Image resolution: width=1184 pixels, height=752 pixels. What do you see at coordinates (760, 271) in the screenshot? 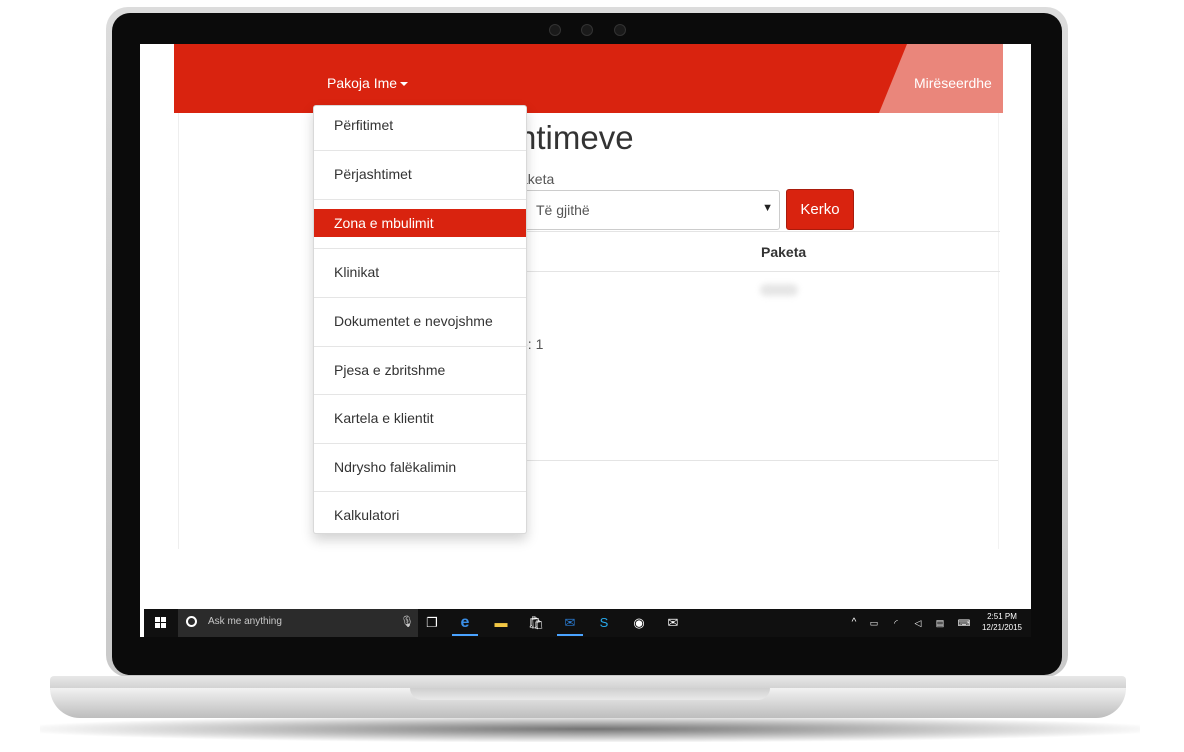
I see `table-header-border` at bounding box center [760, 271].